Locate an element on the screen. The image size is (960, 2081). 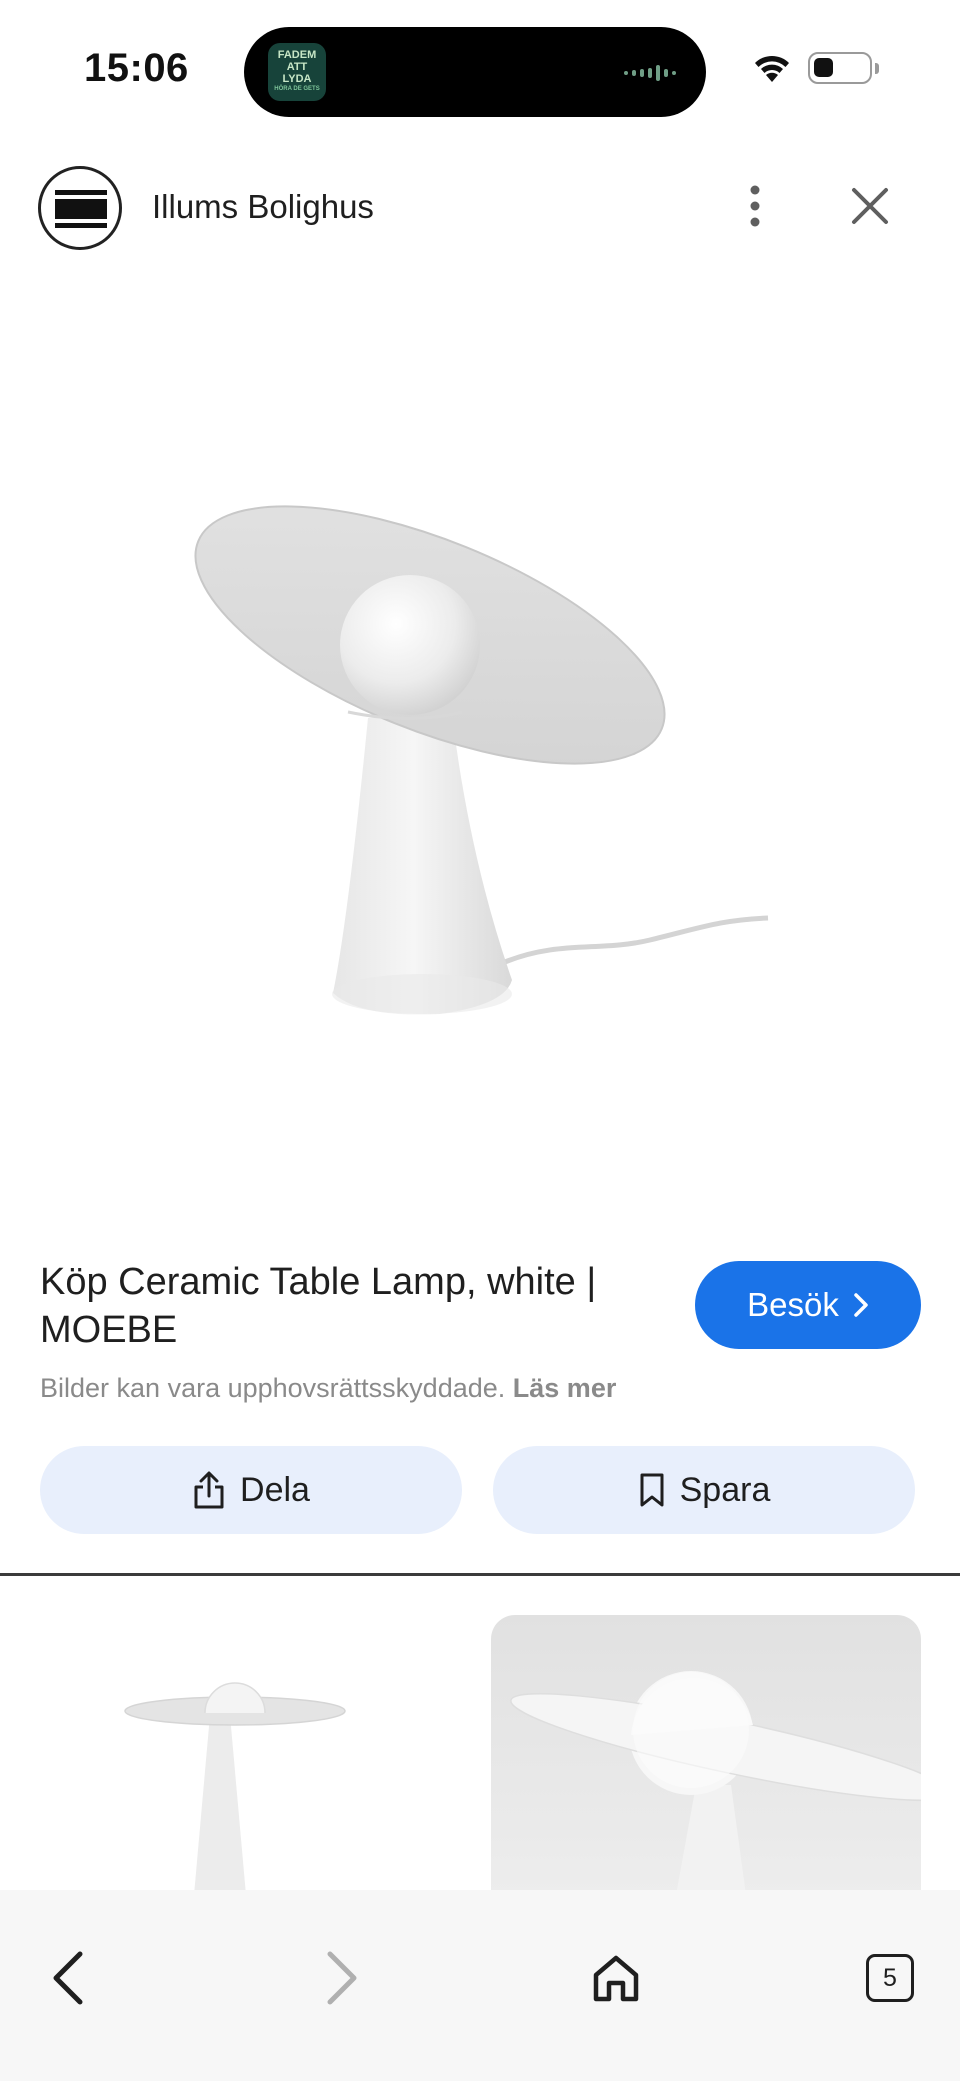
visit-label: Besök is located at coordinates (793, 1304).